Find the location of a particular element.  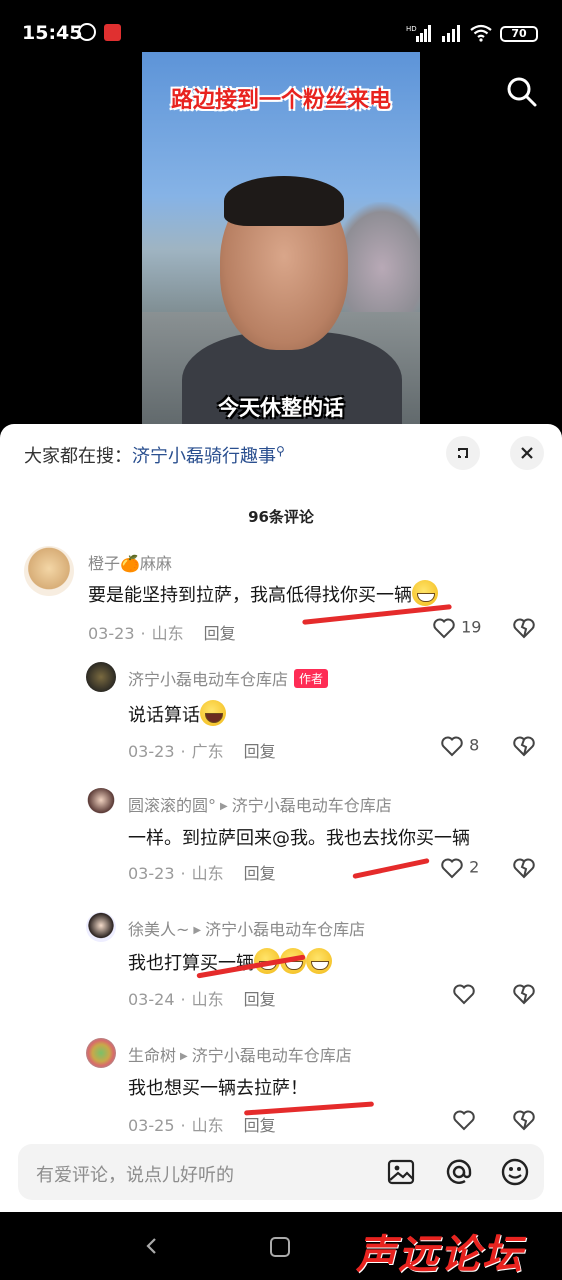

alarm-icon is located at coordinates (87, 32).